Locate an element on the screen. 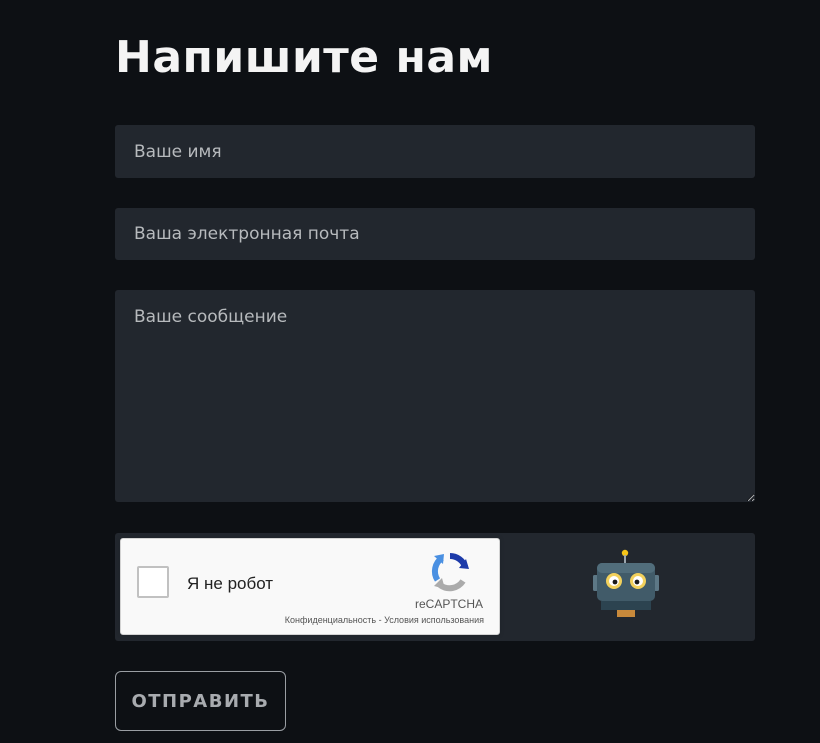 This screenshot has height=743, width=820. terms-link: Условия использования is located at coordinates (434, 620).